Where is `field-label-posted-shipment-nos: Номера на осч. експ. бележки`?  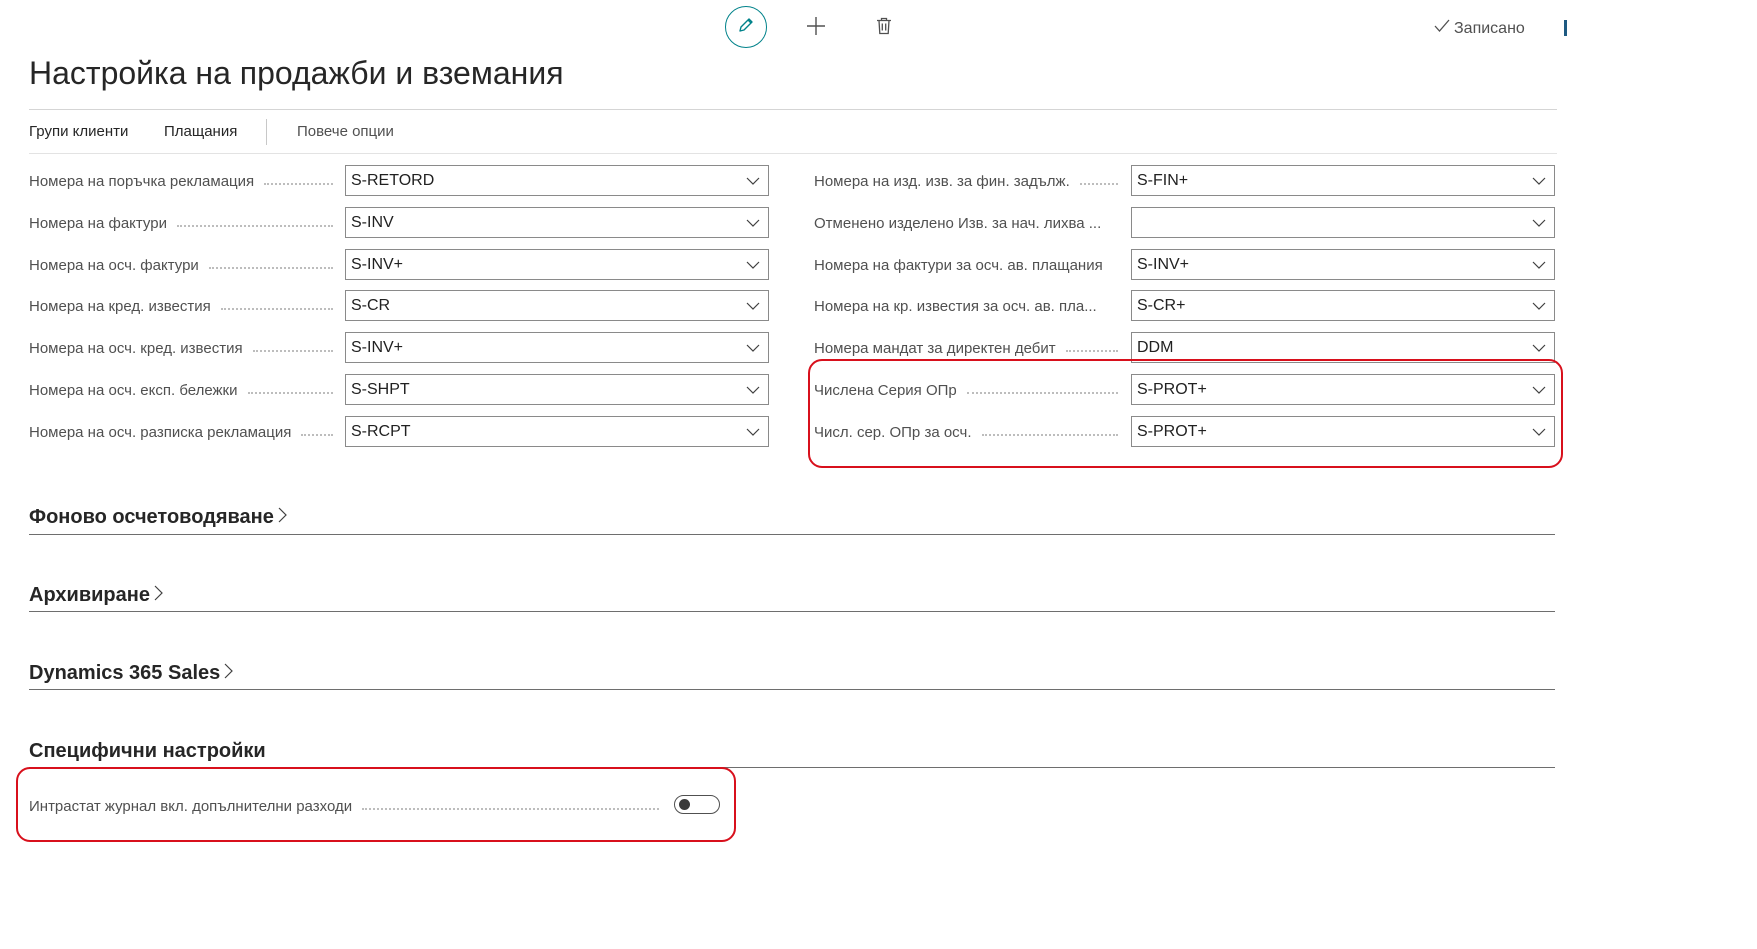 field-label-posted-shipment-nos: Номера на осч. експ. бележки is located at coordinates (186, 390).